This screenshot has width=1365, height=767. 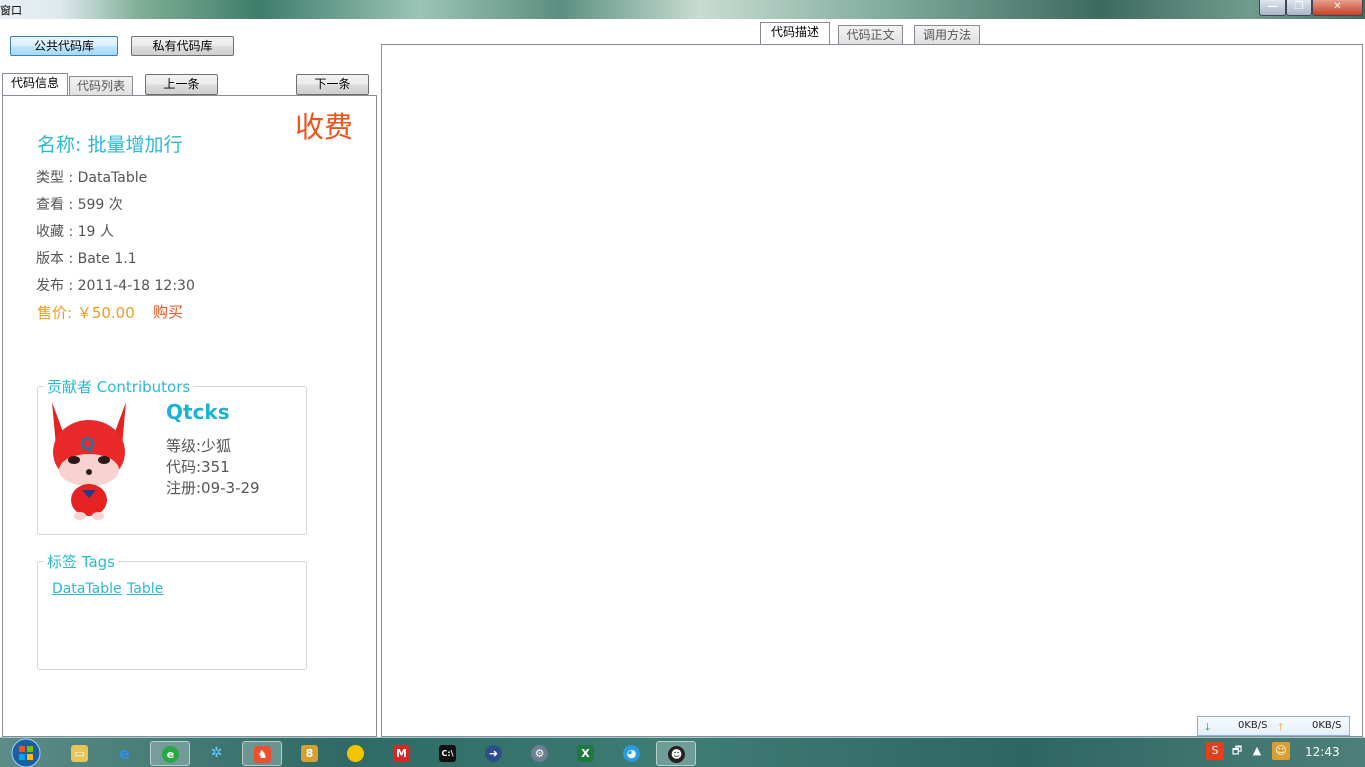 I want to click on tray-app-icon: ☺, so click(x=1281, y=751).